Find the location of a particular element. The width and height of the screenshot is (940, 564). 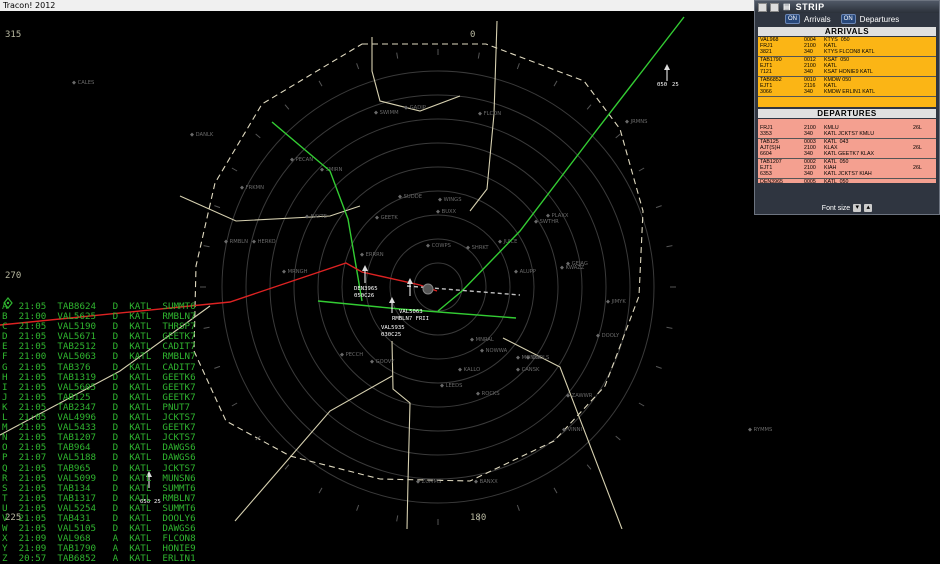

svg-text: ◆ GADIP is located at coordinates (415, 108).